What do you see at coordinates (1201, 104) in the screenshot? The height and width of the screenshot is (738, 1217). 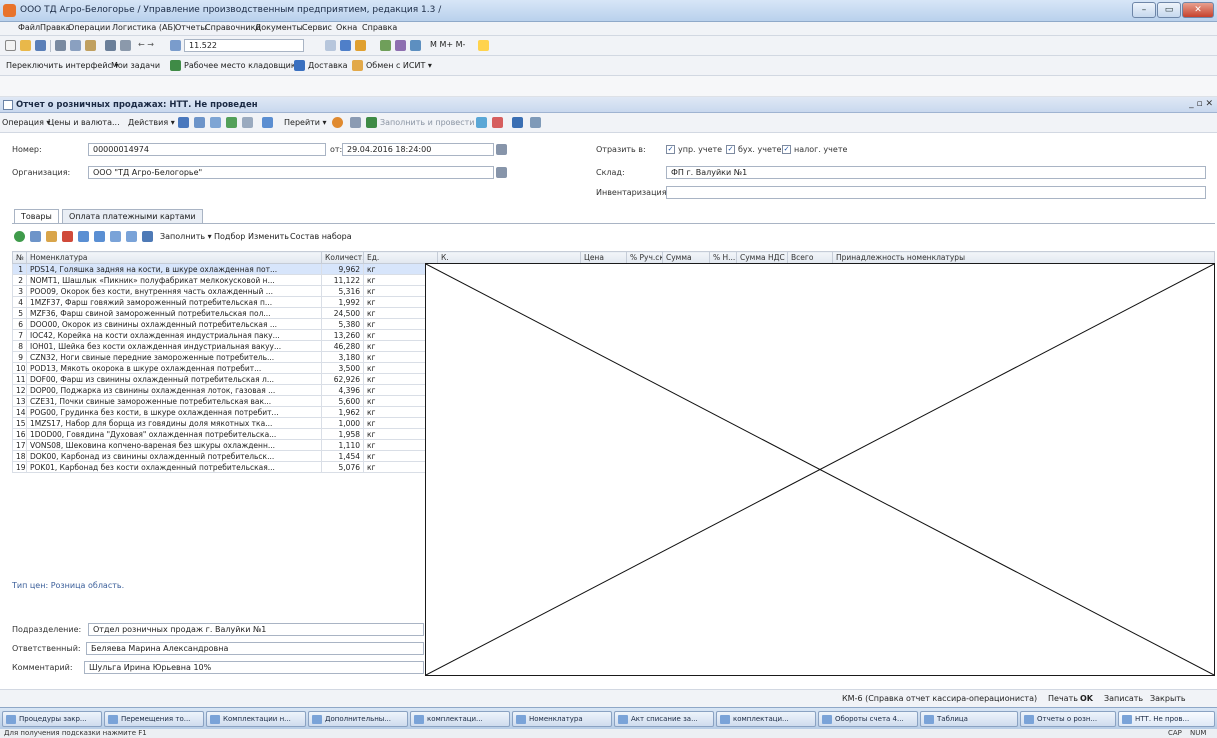 I see `document-window-controls: _ ▫ ✕` at bounding box center [1201, 104].